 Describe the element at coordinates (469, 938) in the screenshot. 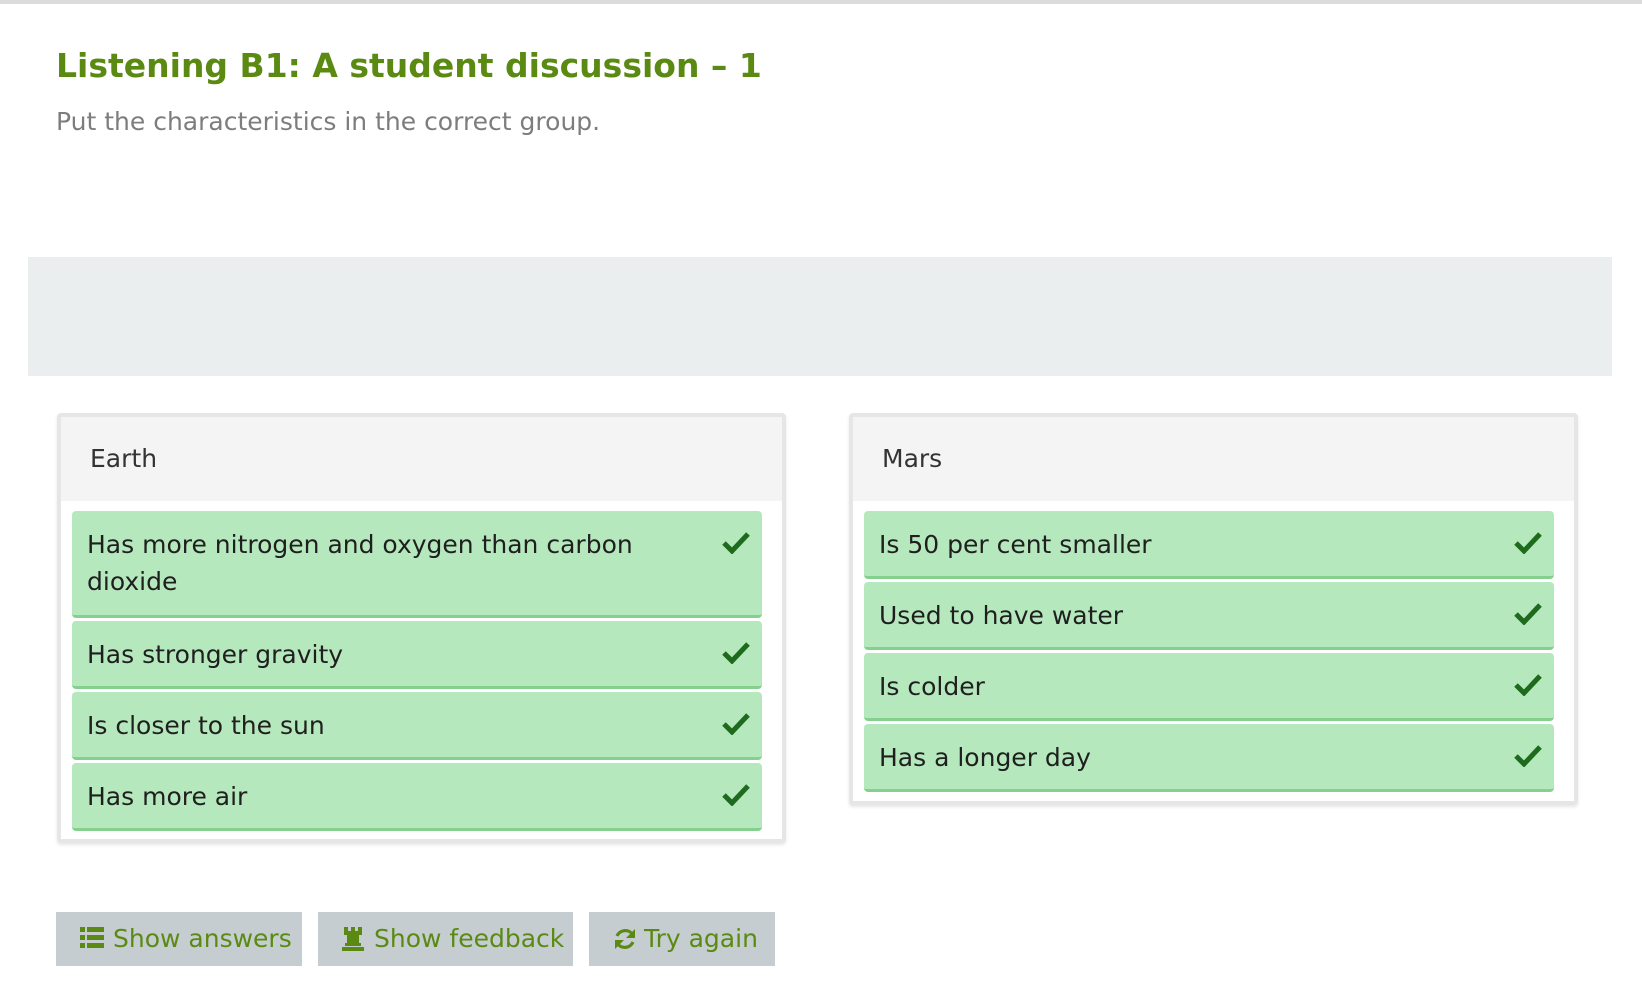

I see `show-feedback-label: Show feedback` at that location.